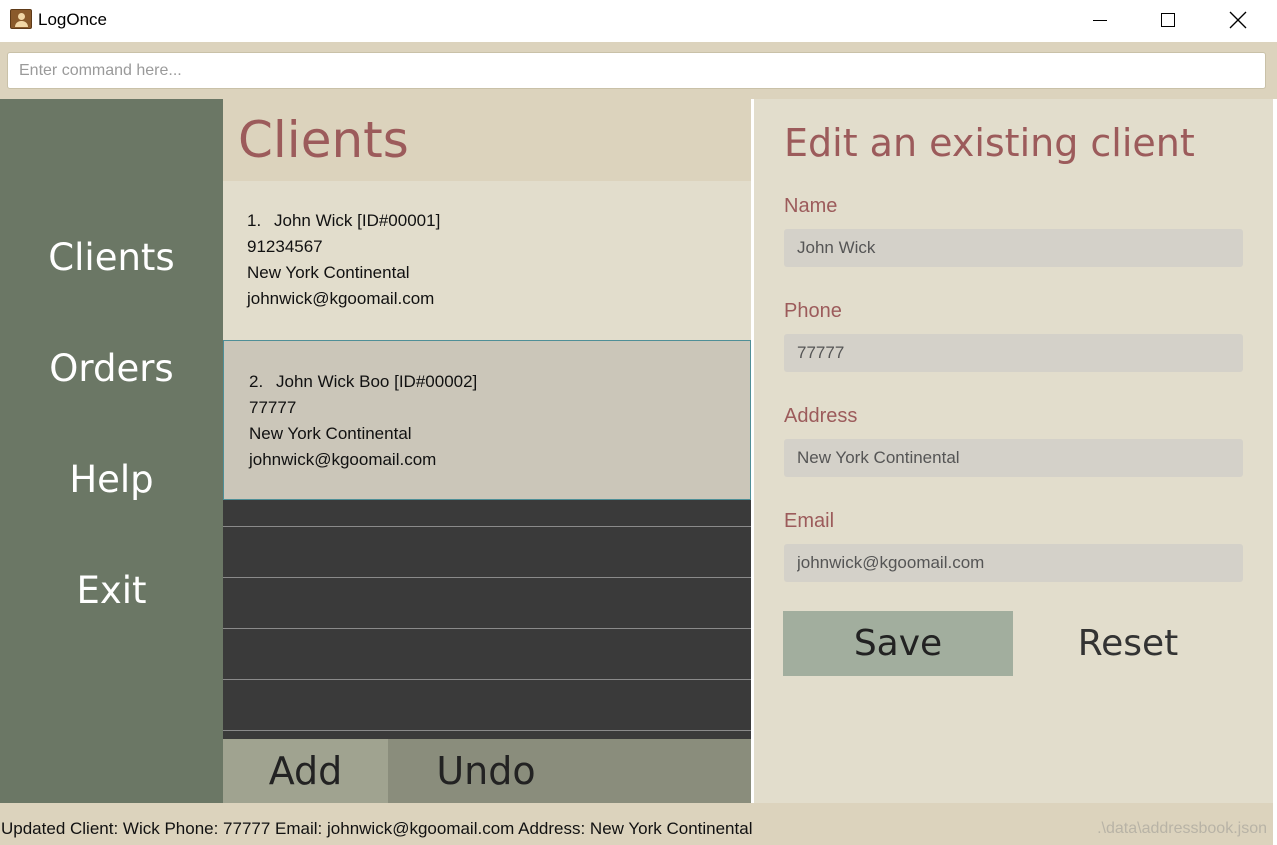 This screenshot has width=1277, height=845. I want to click on data-file-path: .\data\addressbook.json, so click(1182, 828).